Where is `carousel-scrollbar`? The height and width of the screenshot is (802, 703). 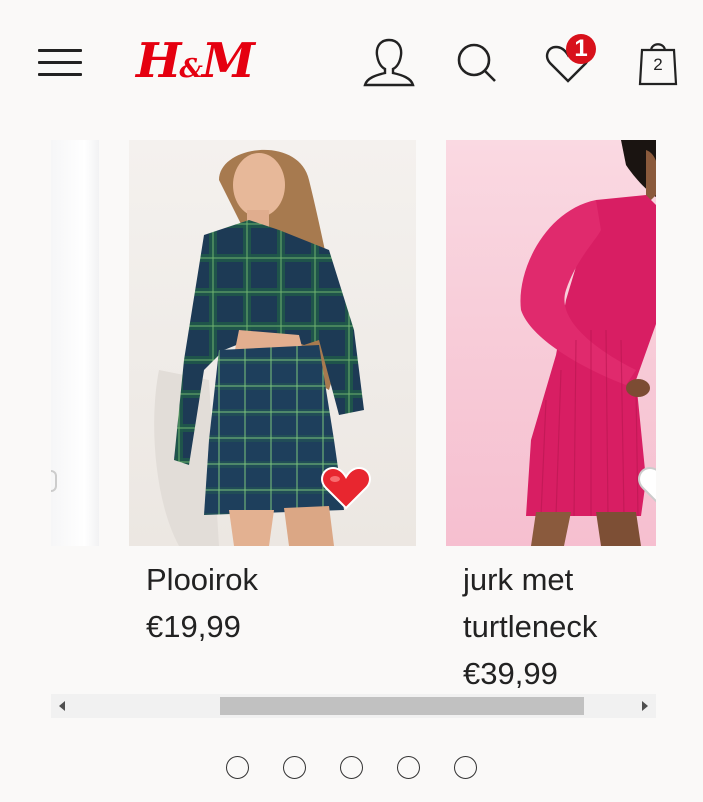
carousel-scrollbar is located at coordinates (353, 706).